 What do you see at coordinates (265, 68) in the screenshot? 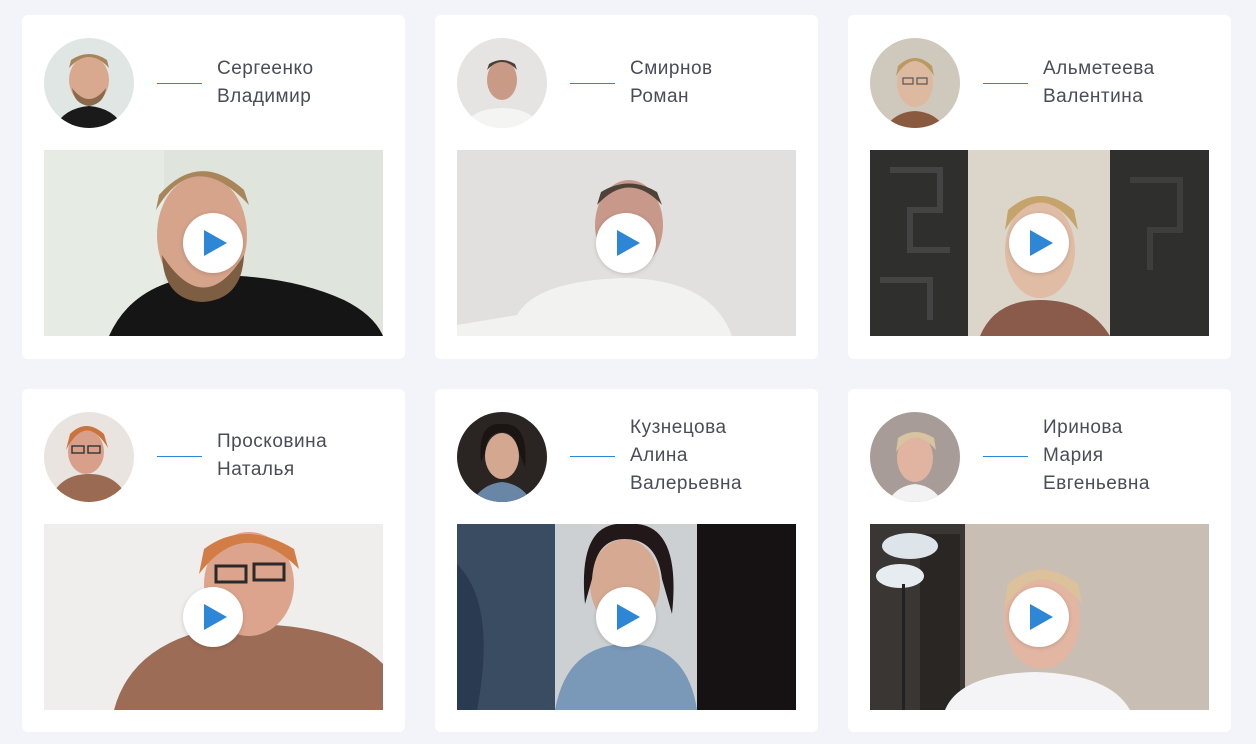
I see `name-line: Сергеенко` at bounding box center [265, 68].